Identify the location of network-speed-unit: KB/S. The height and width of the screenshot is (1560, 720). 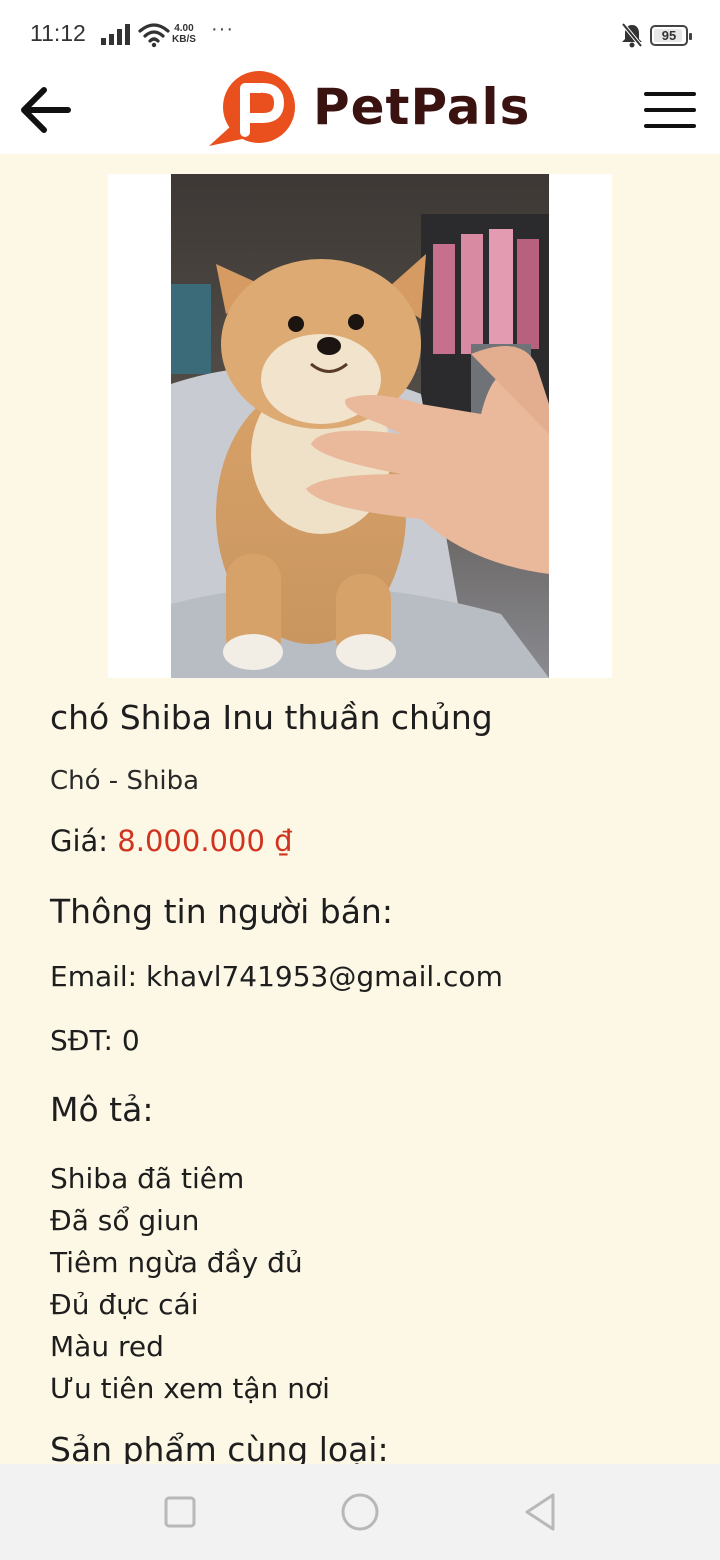
(184, 39).